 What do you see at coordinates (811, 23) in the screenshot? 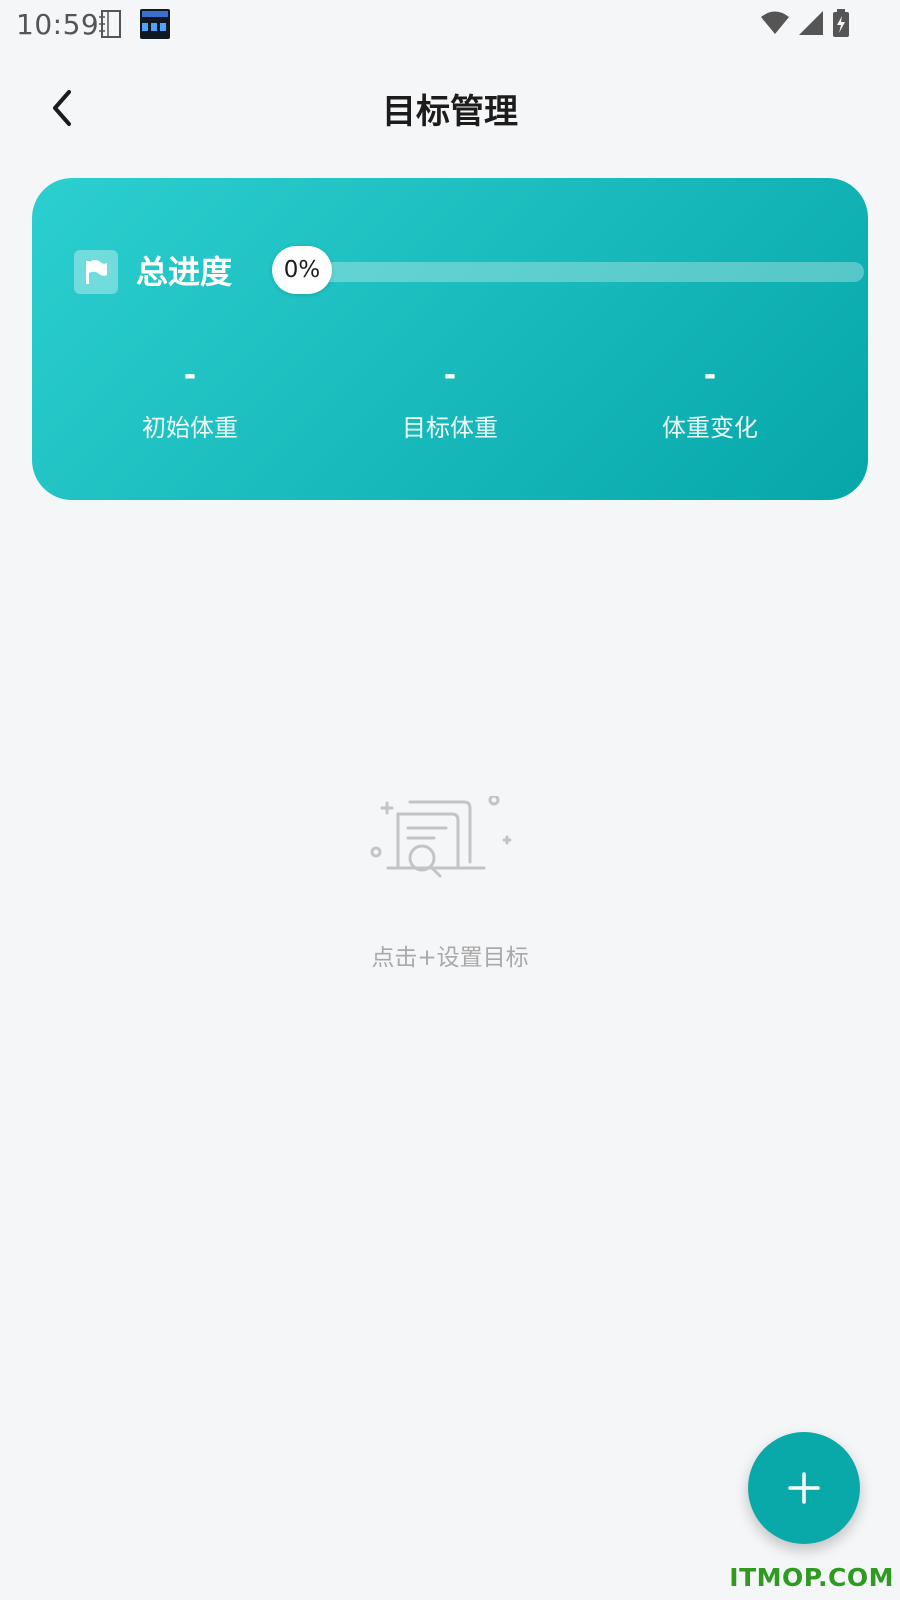
I see `cellular-signal-icon` at bounding box center [811, 23].